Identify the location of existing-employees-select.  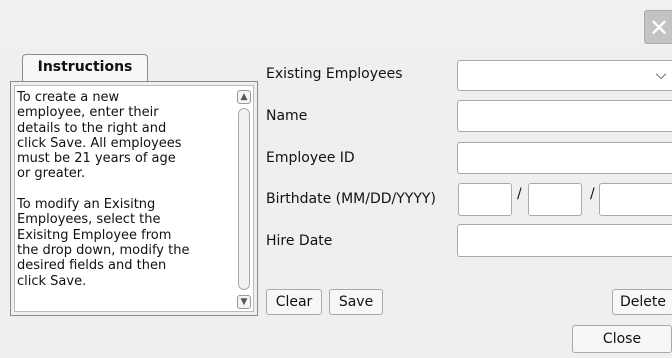
(564, 75).